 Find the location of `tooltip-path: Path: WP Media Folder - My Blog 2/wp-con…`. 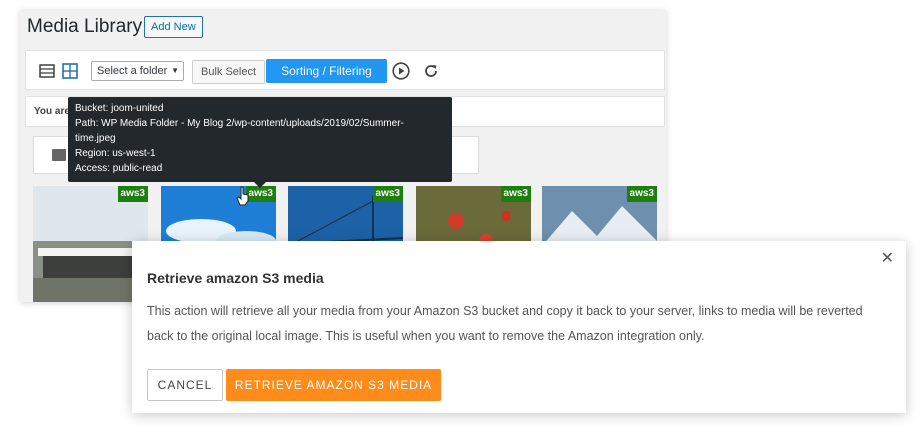

tooltip-path: Path: WP Media Folder - My Blog 2/wp-con… is located at coordinates (239, 123).